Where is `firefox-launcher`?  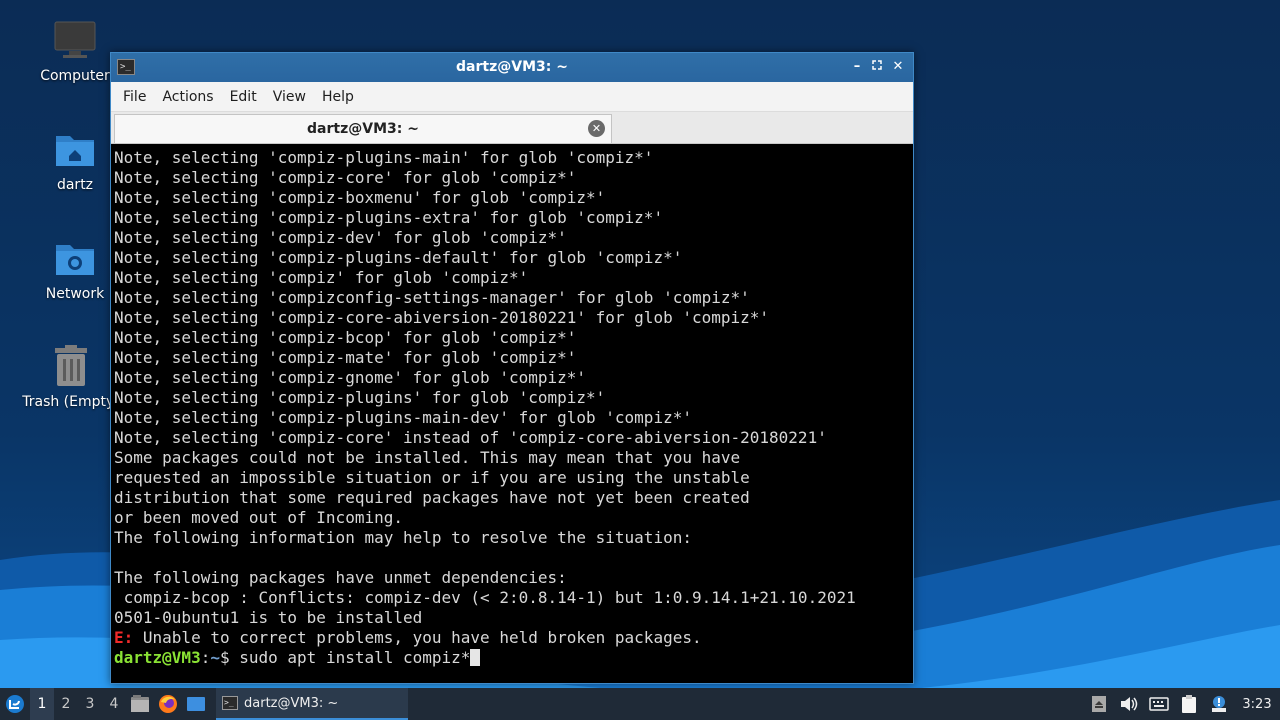
firefox-launcher is located at coordinates (168, 704).